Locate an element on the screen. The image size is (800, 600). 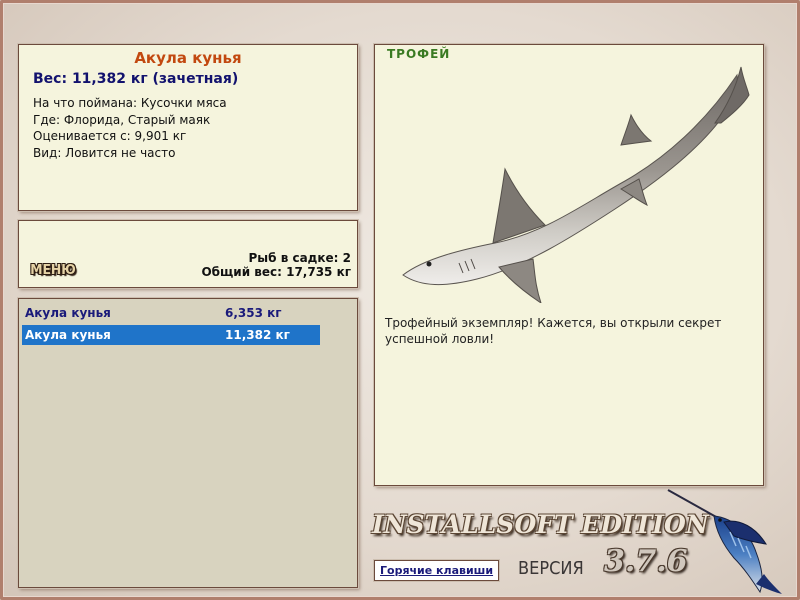
list-item-weight: 6,353 кг is located at coordinates (253, 313).